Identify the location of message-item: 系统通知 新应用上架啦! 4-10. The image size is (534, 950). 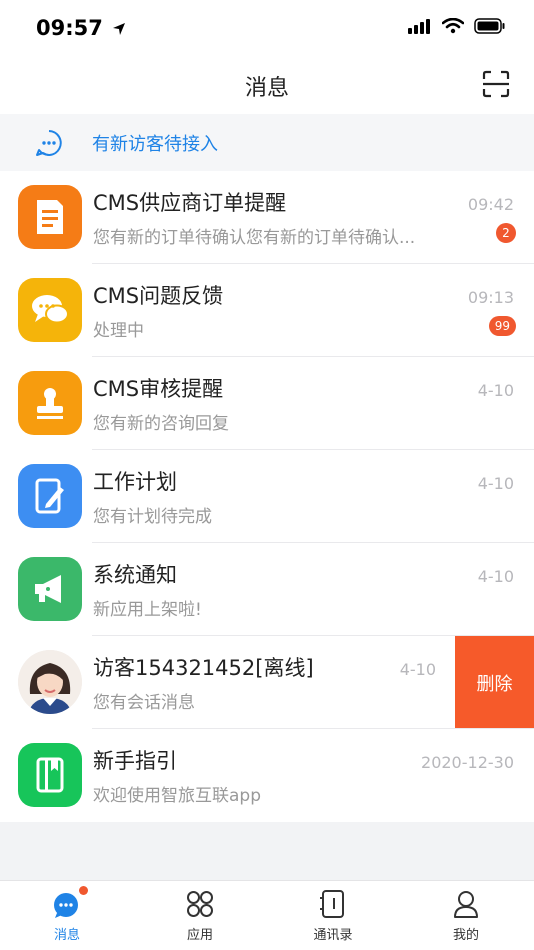
(267, 589).